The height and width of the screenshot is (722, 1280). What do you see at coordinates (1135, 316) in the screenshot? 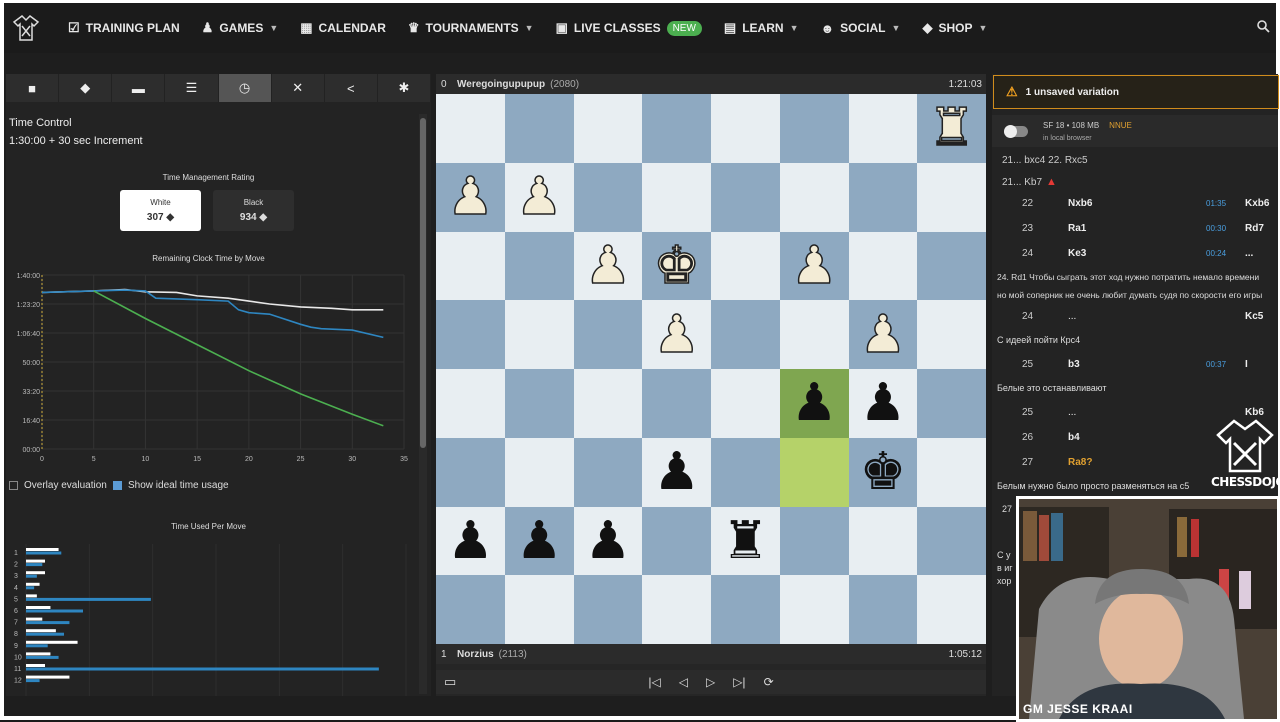
I see `move-row: 24... Kc5` at bounding box center [1135, 316].